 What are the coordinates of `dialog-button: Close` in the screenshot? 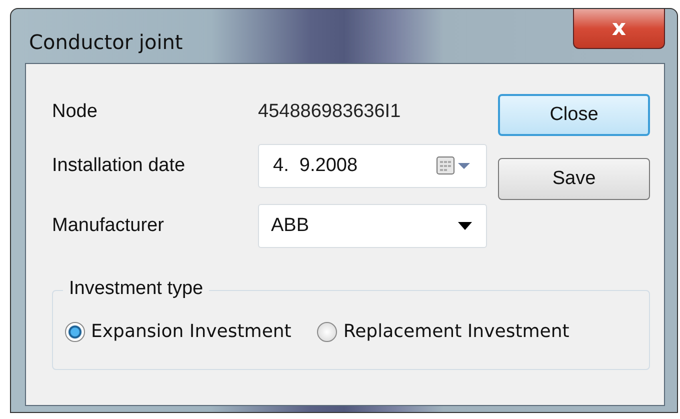 It's located at (574, 115).